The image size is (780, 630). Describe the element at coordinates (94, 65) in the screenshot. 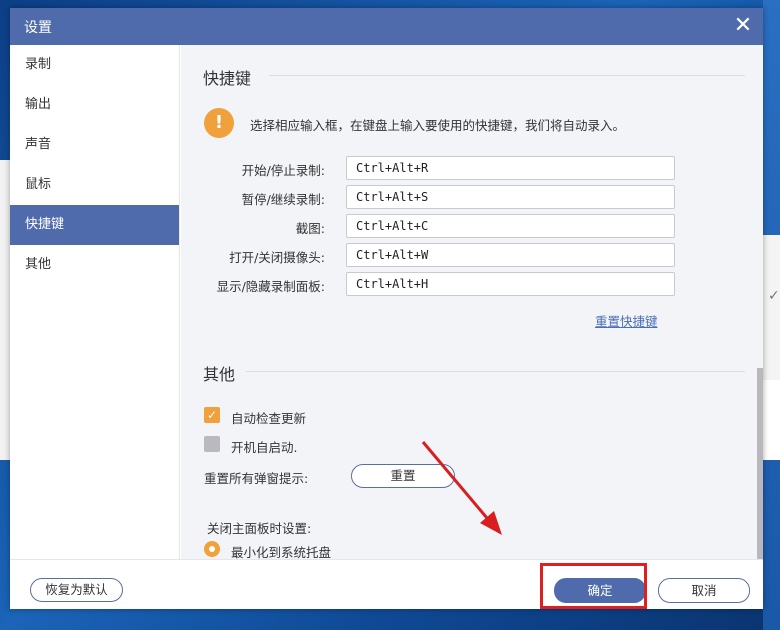

I see `sidebar-item-record: 录制` at that location.